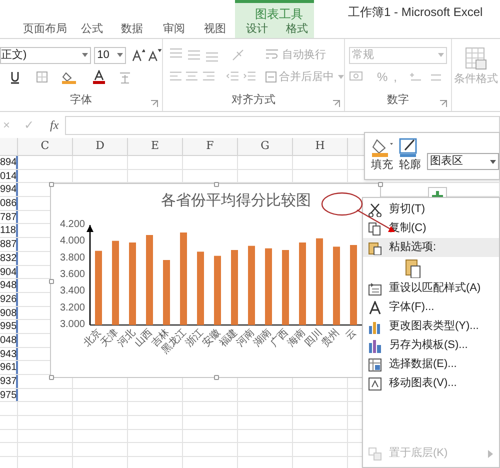 The width and height of the screenshot is (500, 468). What do you see at coordinates (375, 209) in the screenshot?
I see `scissors-icon` at bounding box center [375, 209].